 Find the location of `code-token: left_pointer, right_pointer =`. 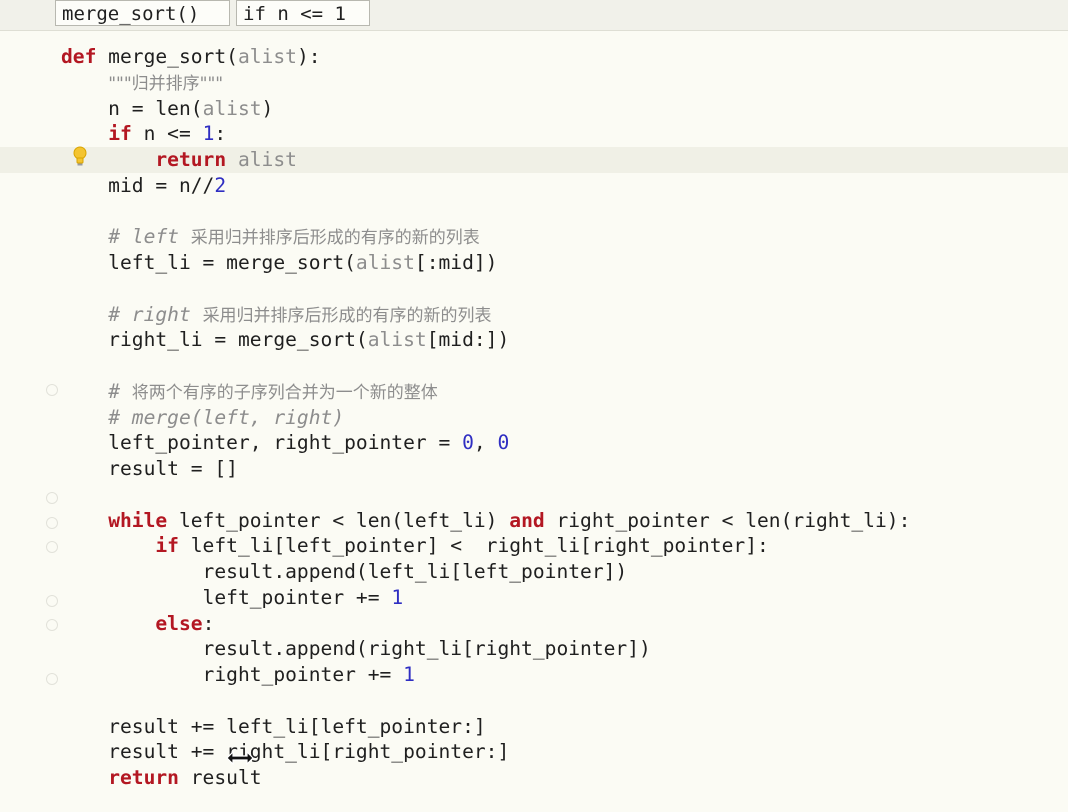

code-token: left_pointer, right_pointer = is located at coordinates (262, 443).